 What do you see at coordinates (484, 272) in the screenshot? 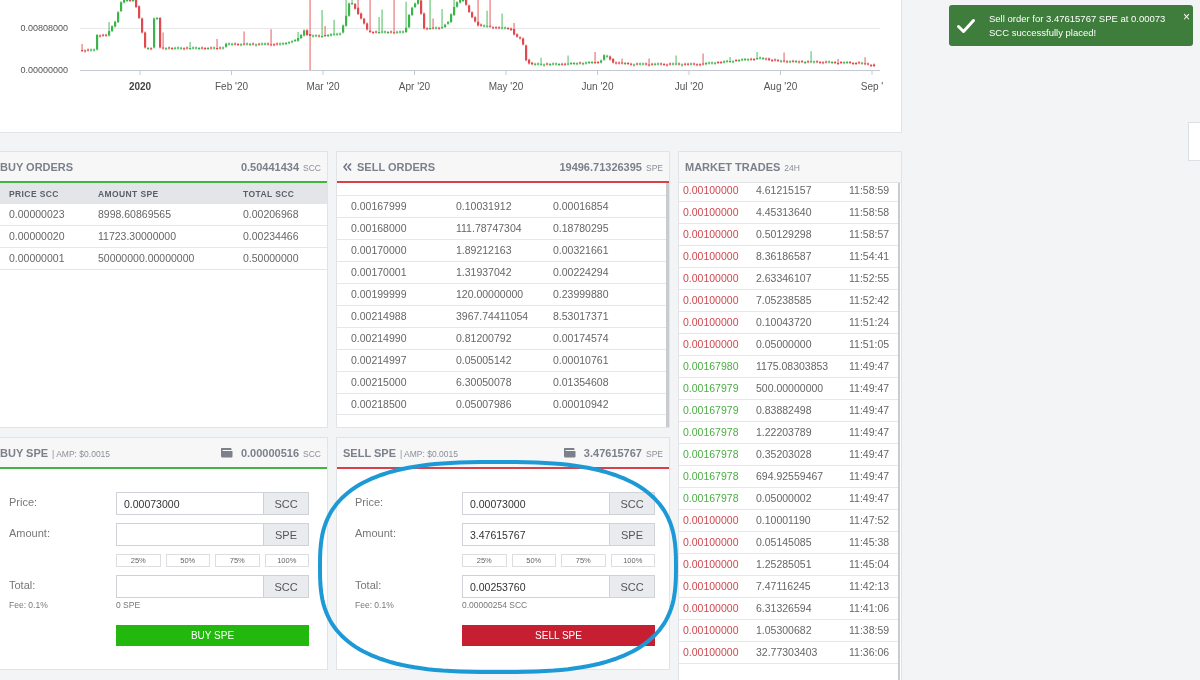
I see `table-cell-text: 1.31937042` at bounding box center [484, 272].